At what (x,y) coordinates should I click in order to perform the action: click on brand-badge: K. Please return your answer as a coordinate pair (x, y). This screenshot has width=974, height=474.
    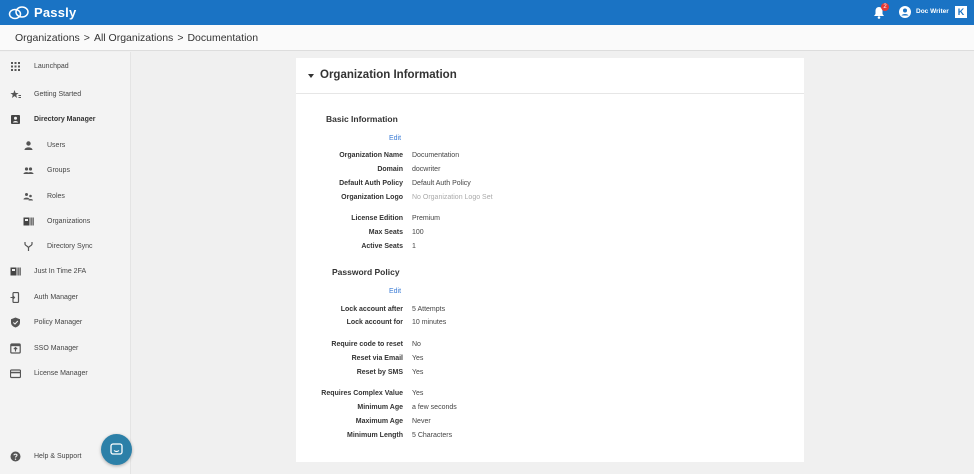
    Looking at the image, I should click on (961, 12).